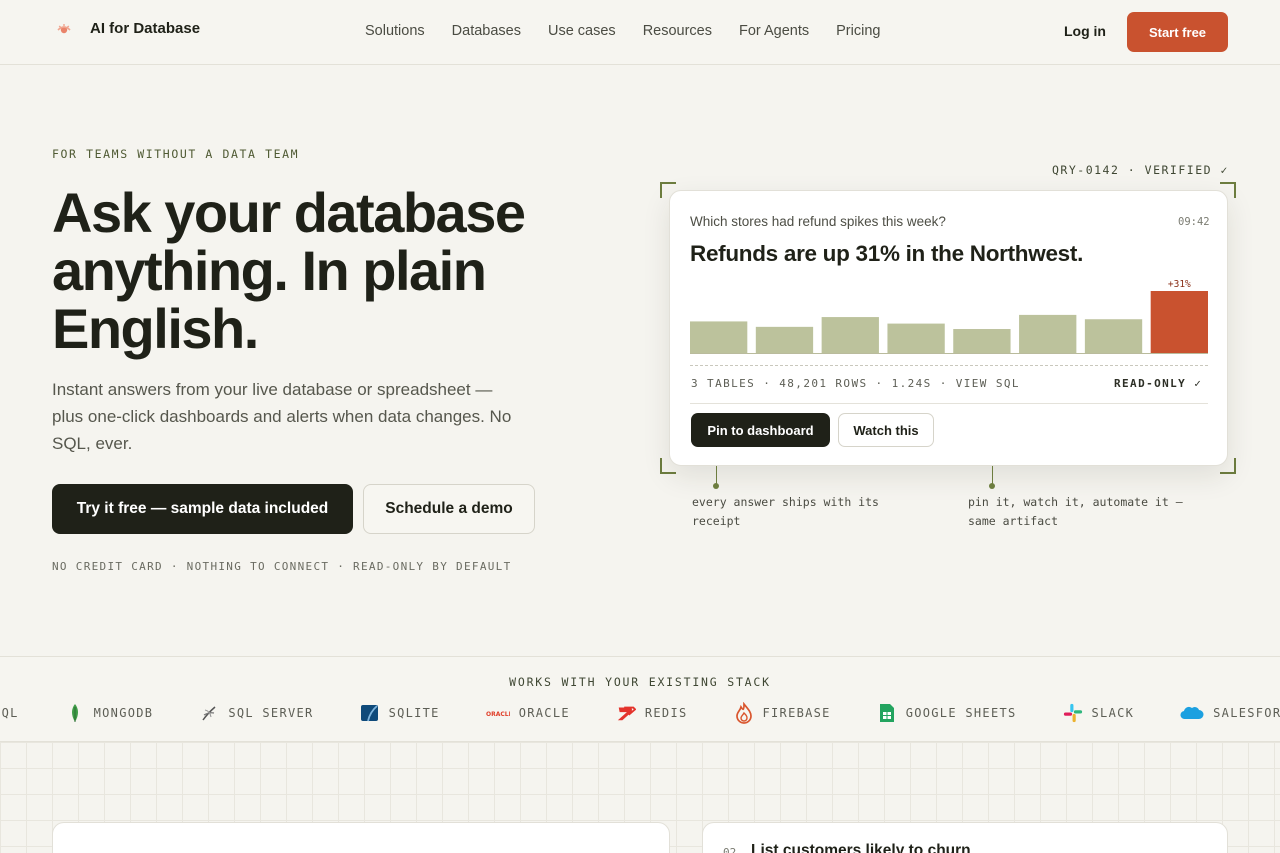  Describe the element at coordinates (965, 837) in the screenshot. I see `feature-card: 02 List customers likely to churn` at that location.